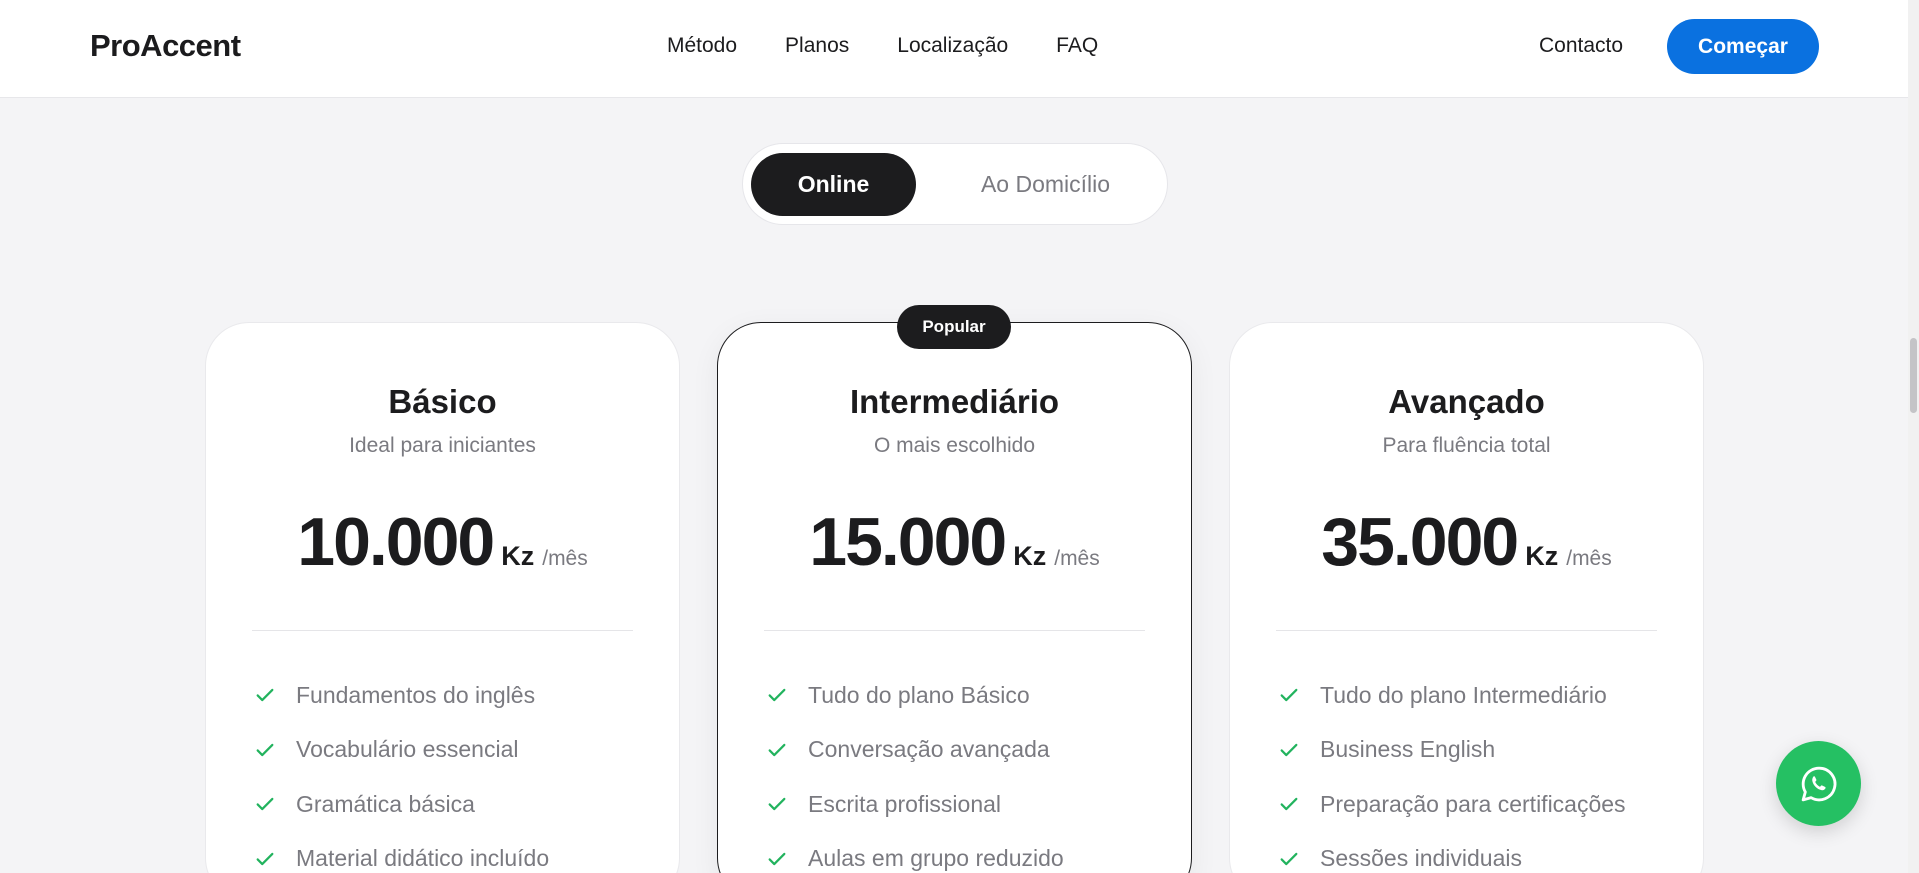 The height and width of the screenshot is (873, 1919). I want to click on scrollbar-thumb, so click(1913, 375).